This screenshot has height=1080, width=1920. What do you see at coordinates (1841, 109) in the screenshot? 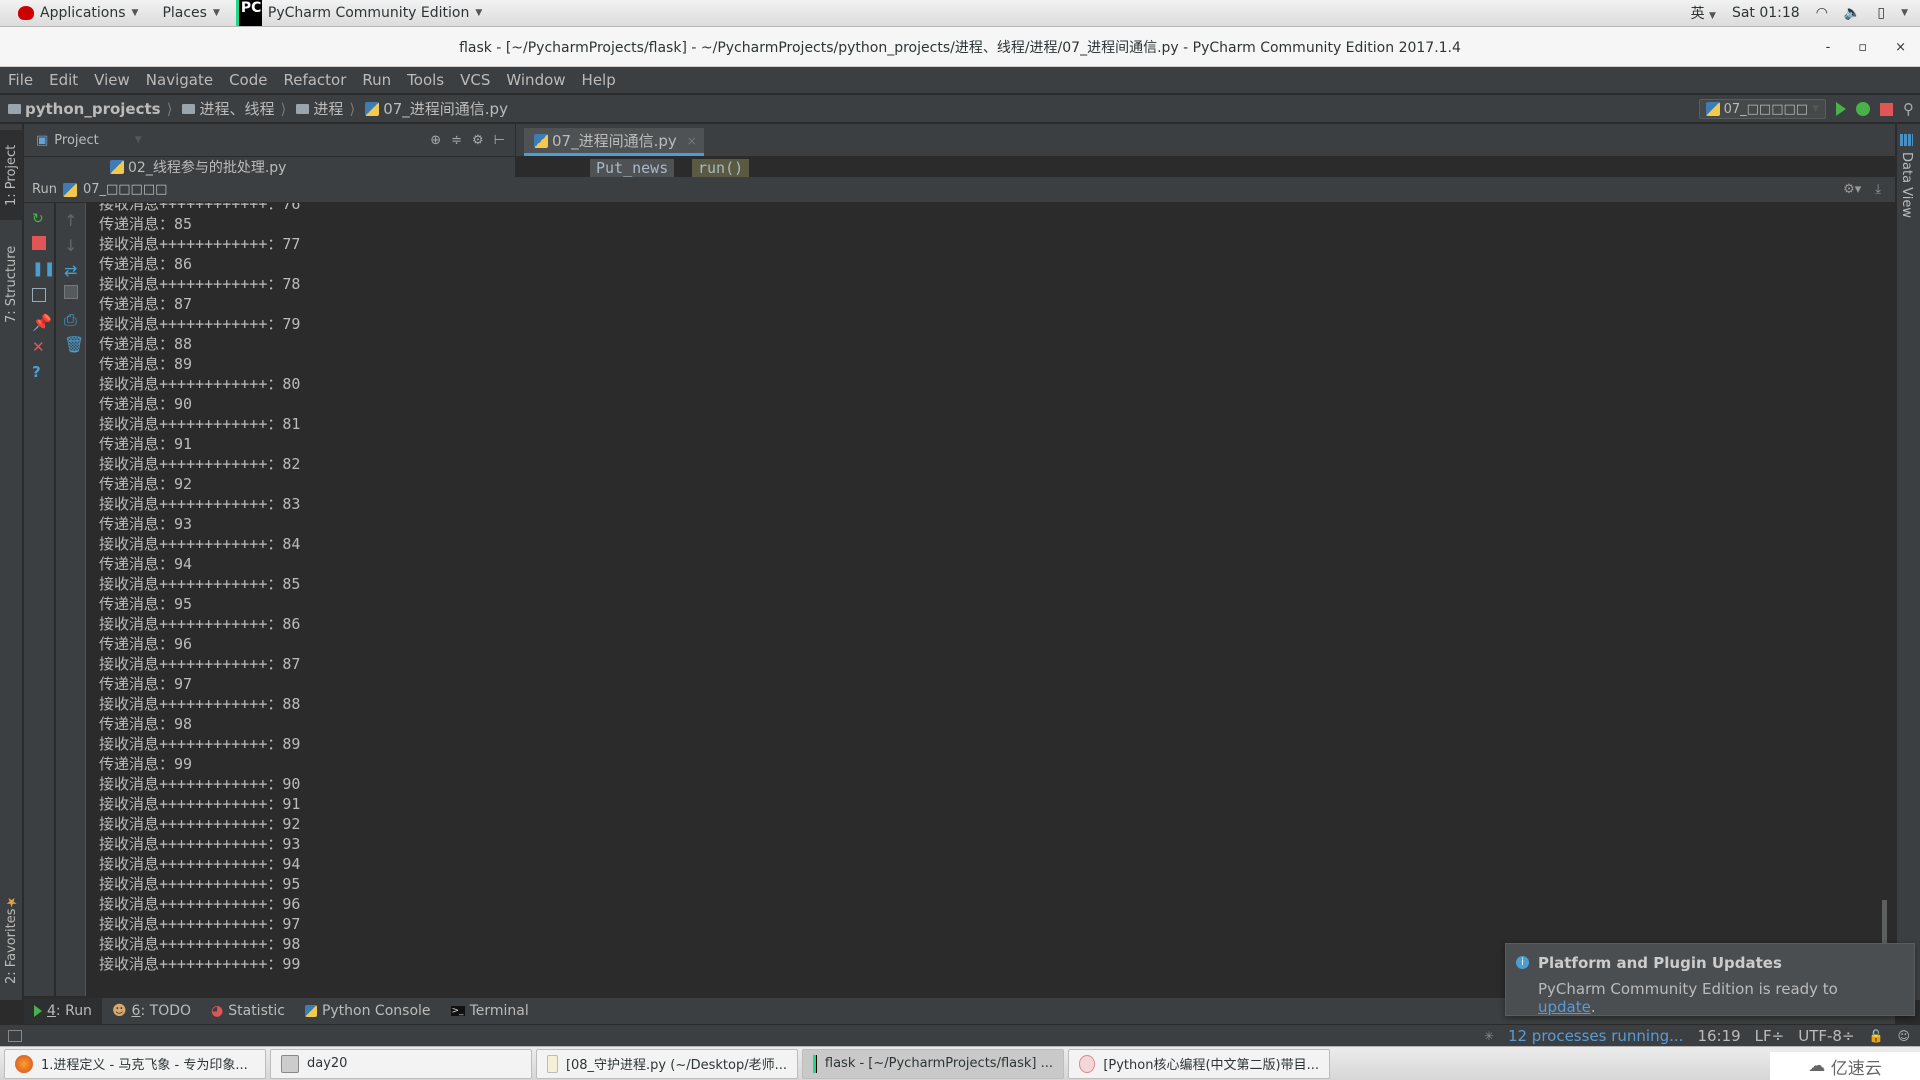
I see `run-icon` at bounding box center [1841, 109].